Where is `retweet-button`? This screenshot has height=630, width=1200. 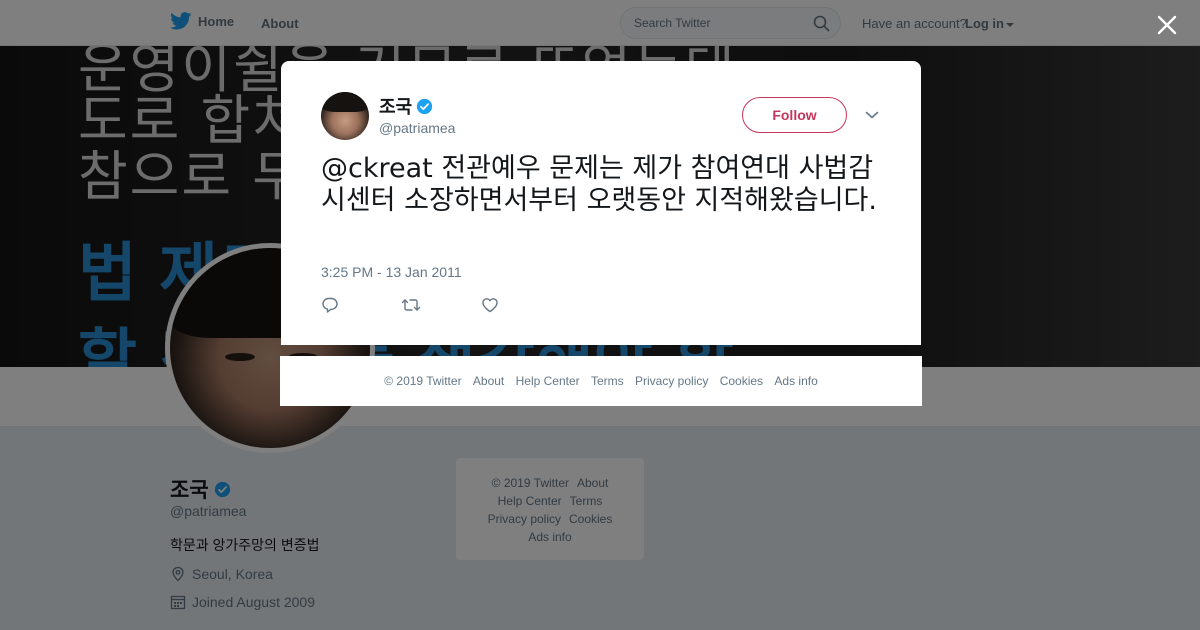 retweet-button is located at coordinates (441, 305).